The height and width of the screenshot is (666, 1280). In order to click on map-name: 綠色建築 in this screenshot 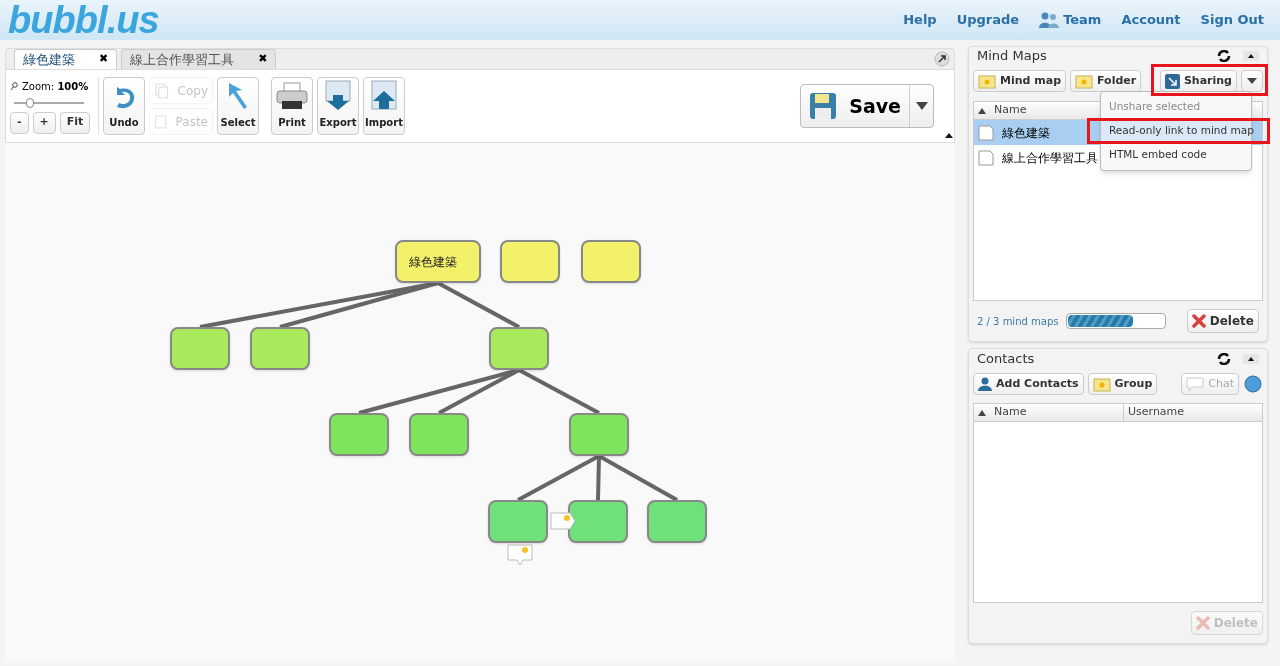, I will do `click(1026, 133)`.